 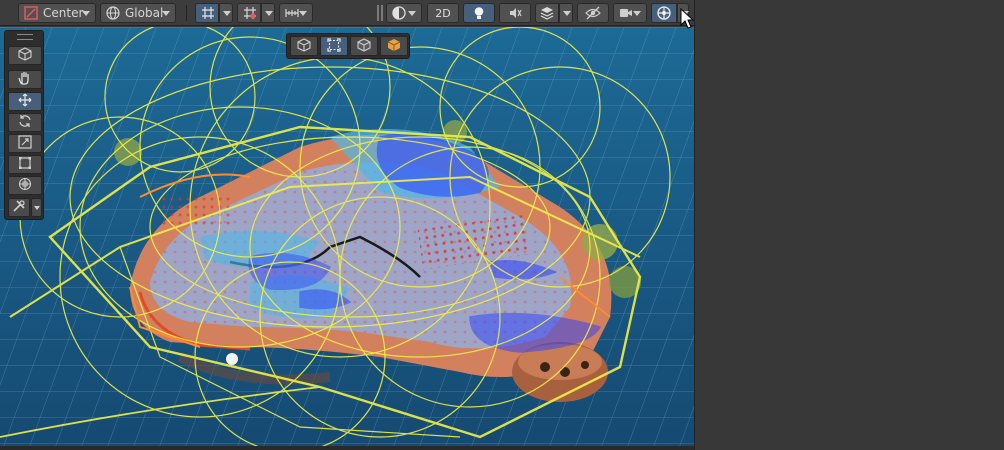 I want to click on toolbar-separator, so click(x=186, y=13).